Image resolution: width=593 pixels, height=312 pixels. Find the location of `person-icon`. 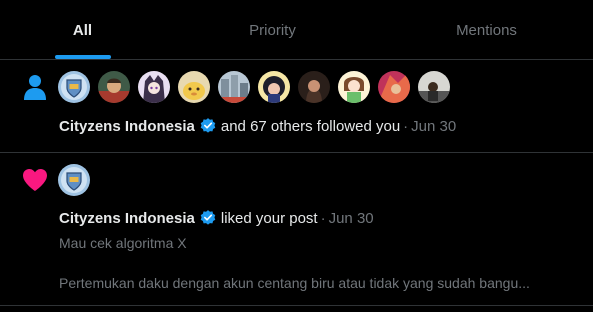

person-icon is located at coordinates (35, 89).